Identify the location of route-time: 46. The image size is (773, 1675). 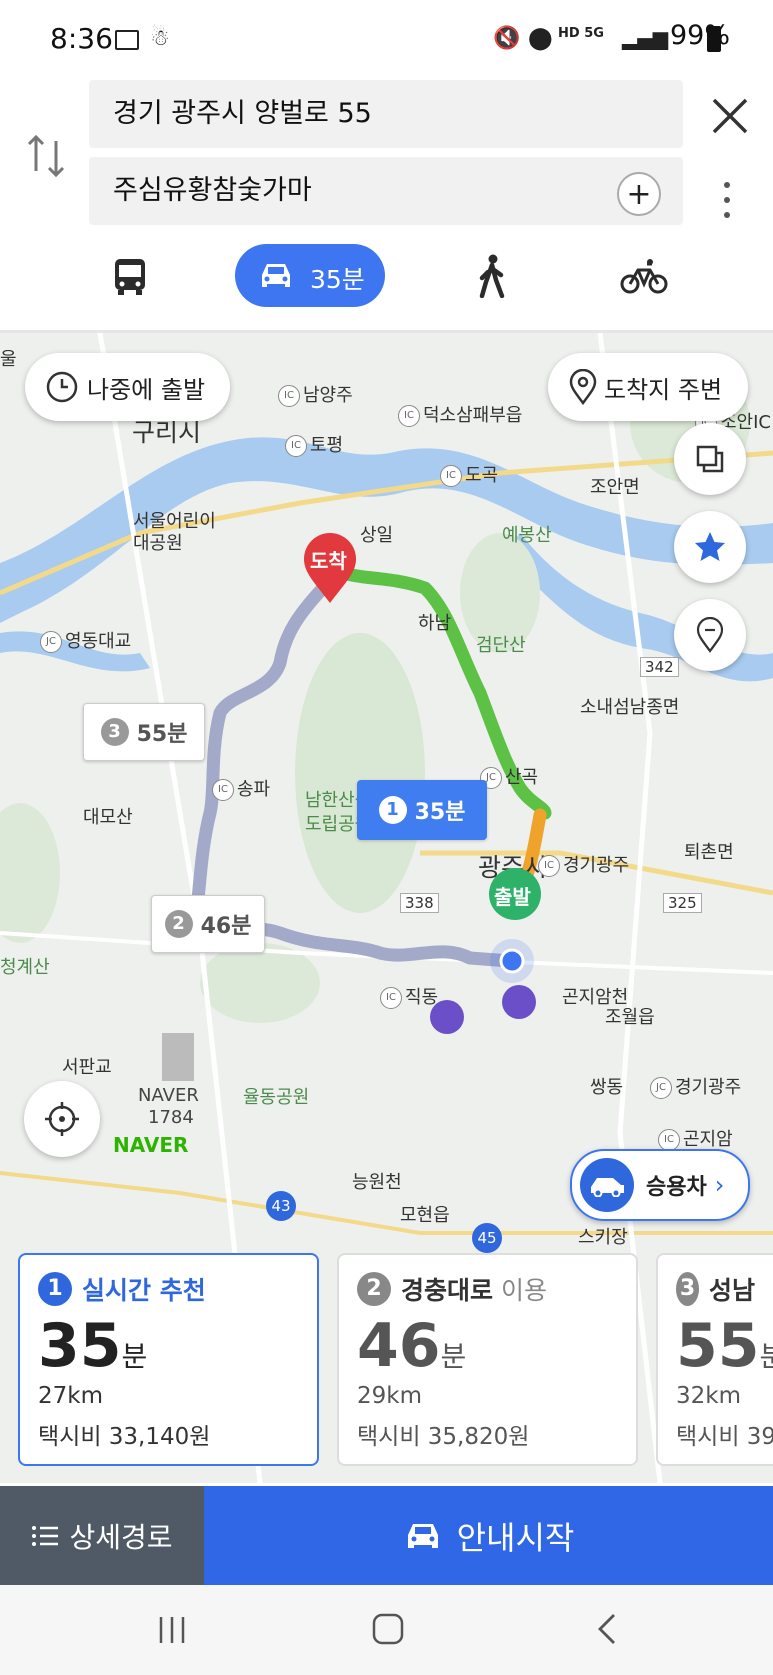
(399, 1346).